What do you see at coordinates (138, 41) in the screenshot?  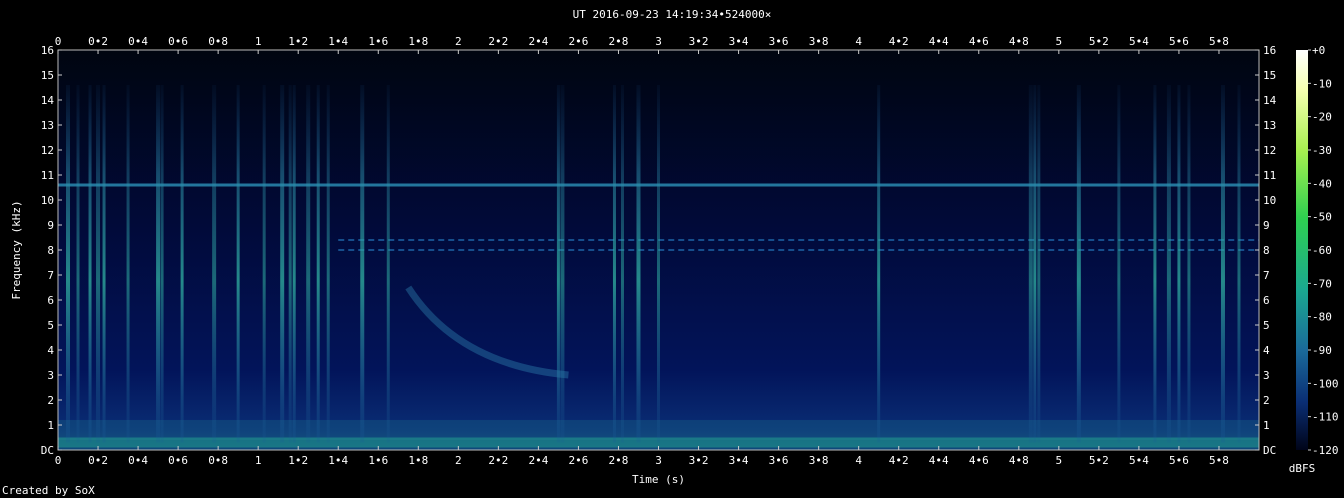 I see `x-tick-label: 0•4` at bounding box center [138, 41].